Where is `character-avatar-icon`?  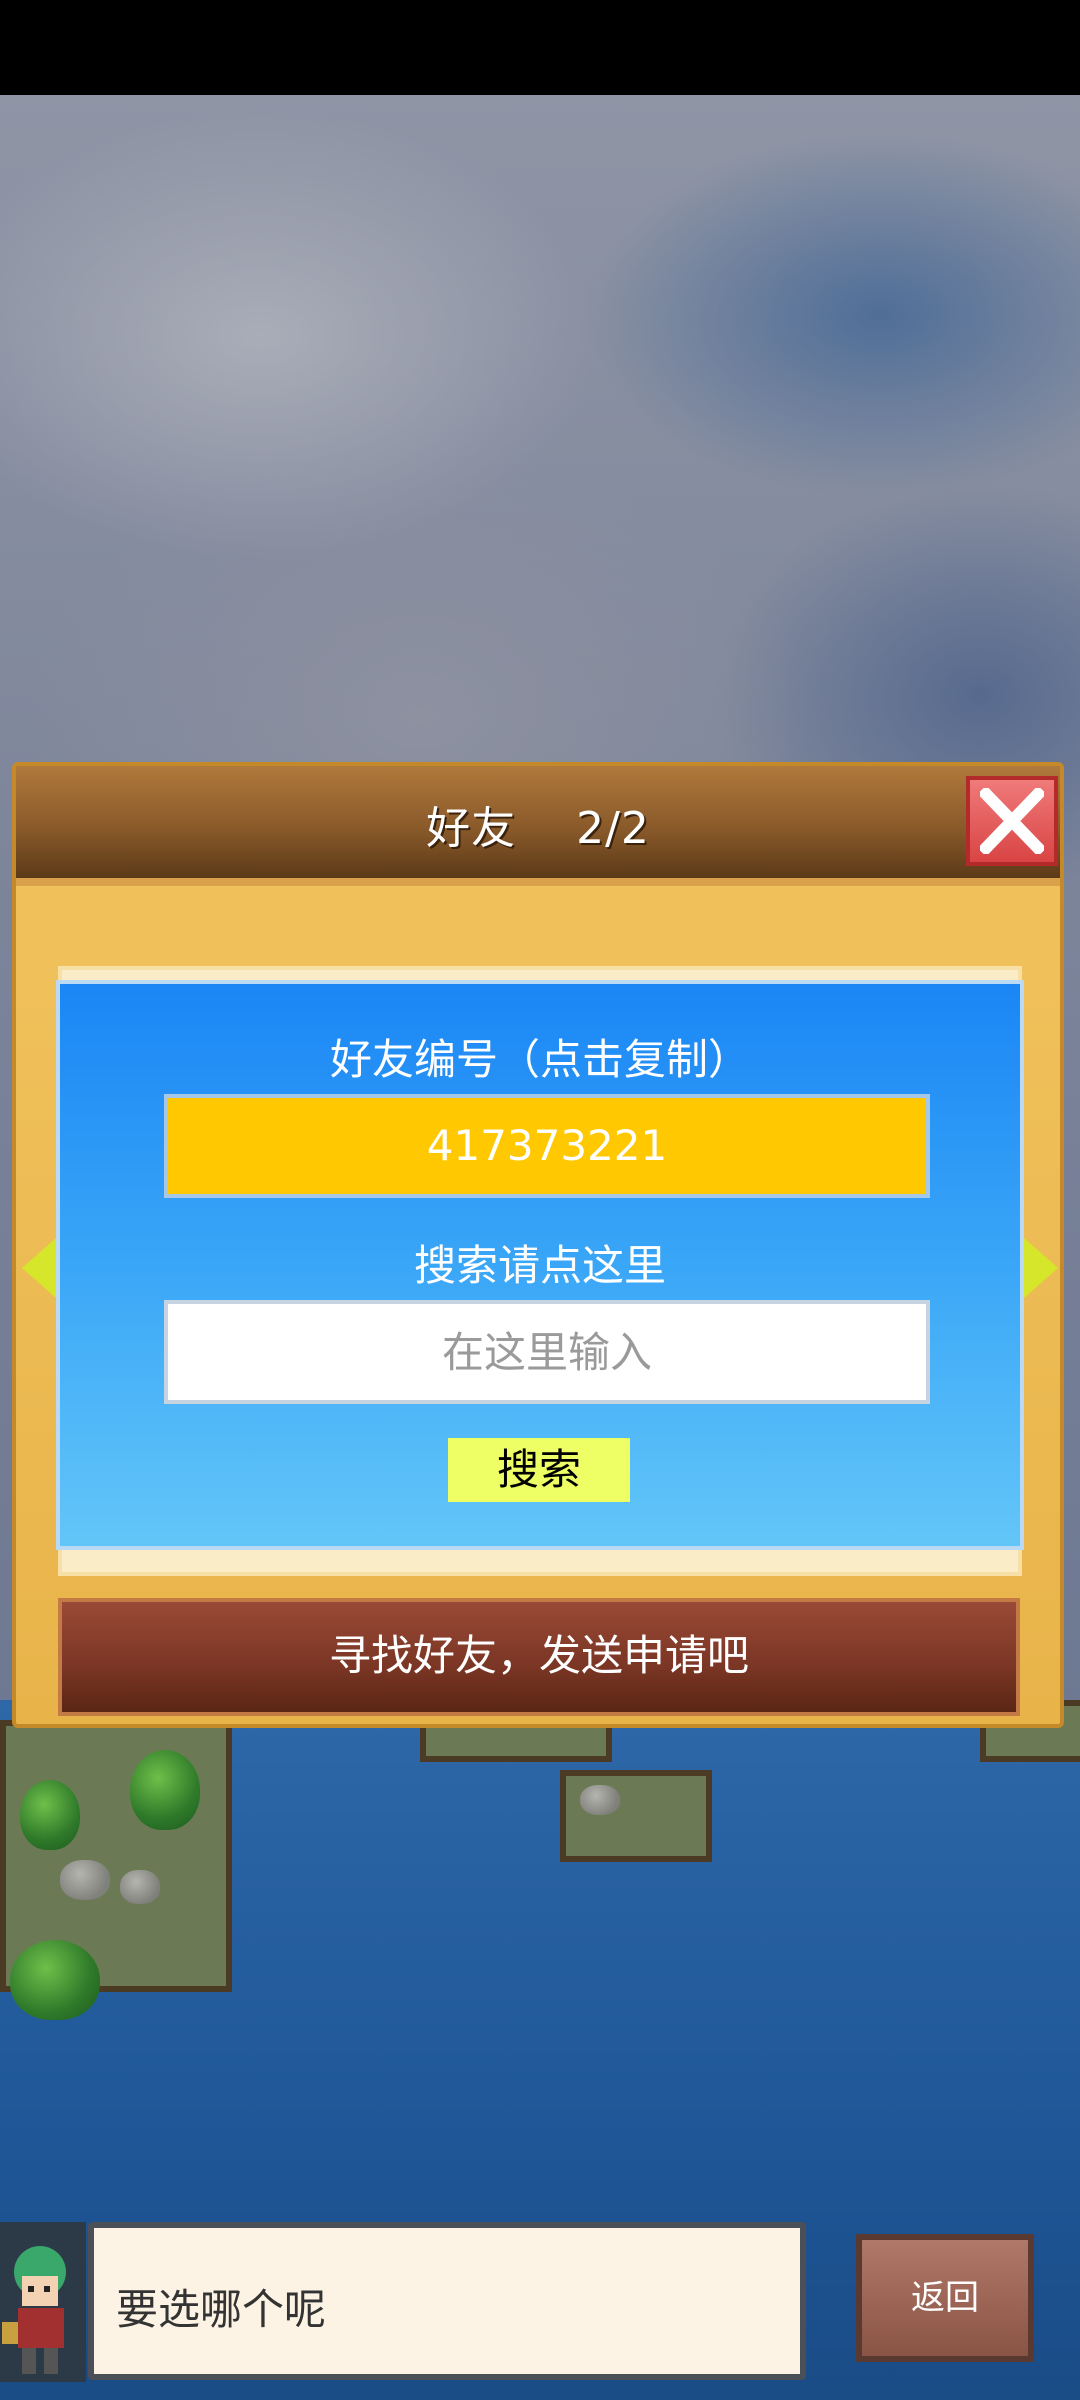 character-avatar-icon is located at coordinates (43, 2302).